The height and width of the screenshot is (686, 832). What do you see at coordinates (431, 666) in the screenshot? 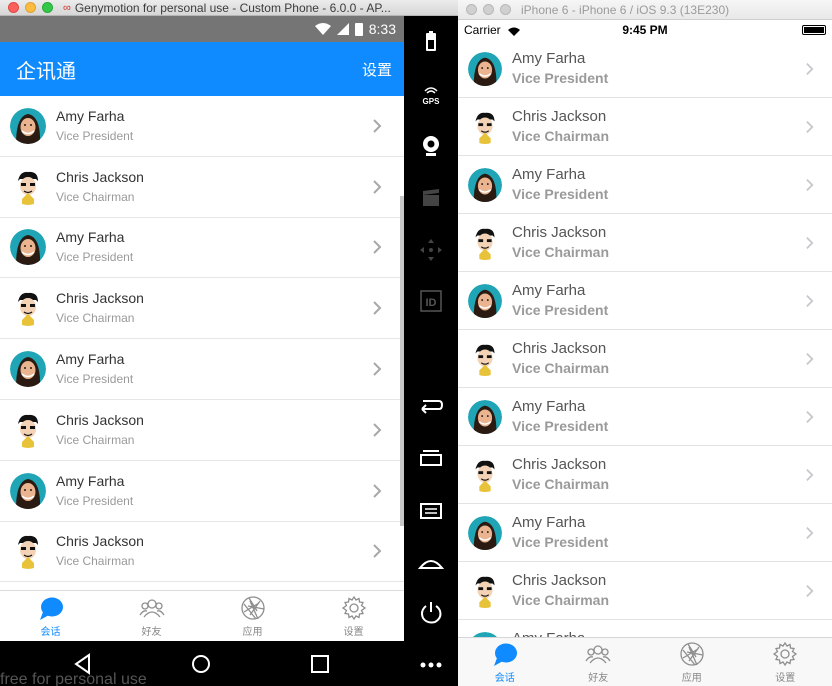
I see `more-button` at bounding box center [431, 666].